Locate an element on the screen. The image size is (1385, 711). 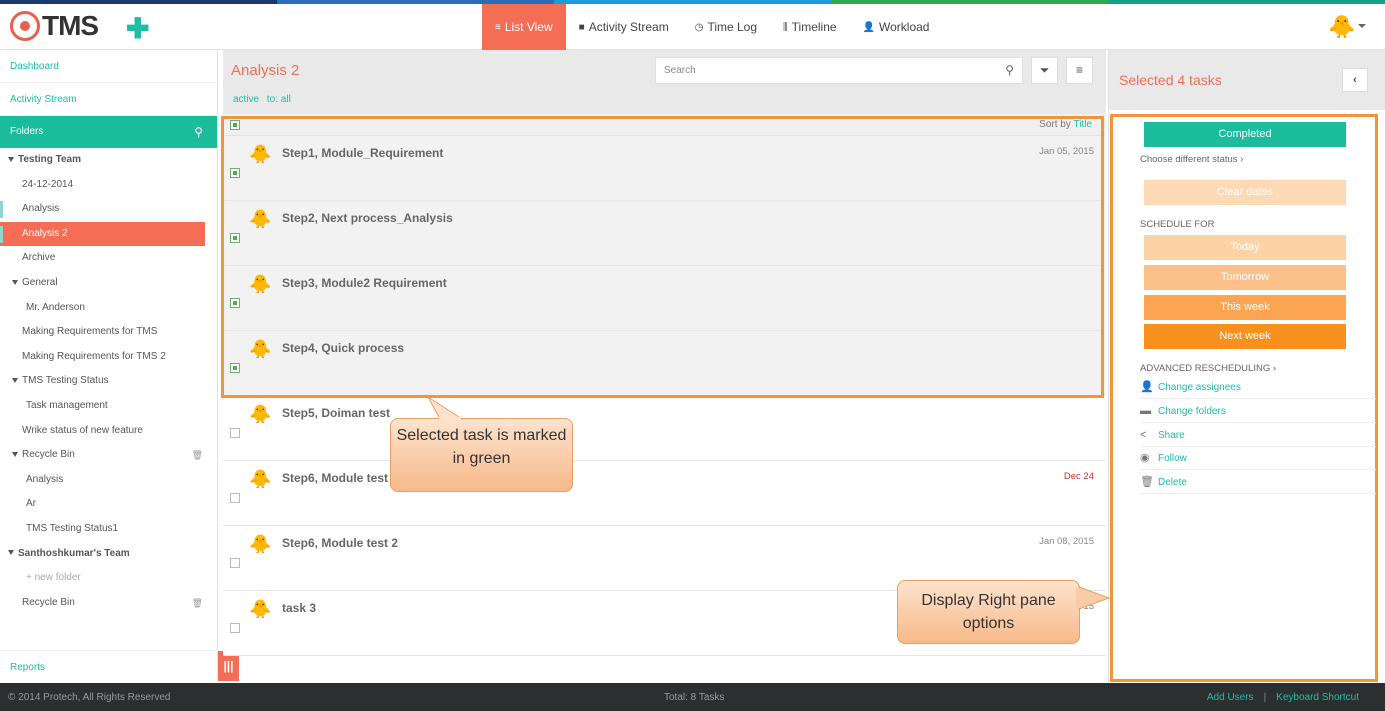
task-title: Step1, Module_Requirement is located at coordinates (362, 153).